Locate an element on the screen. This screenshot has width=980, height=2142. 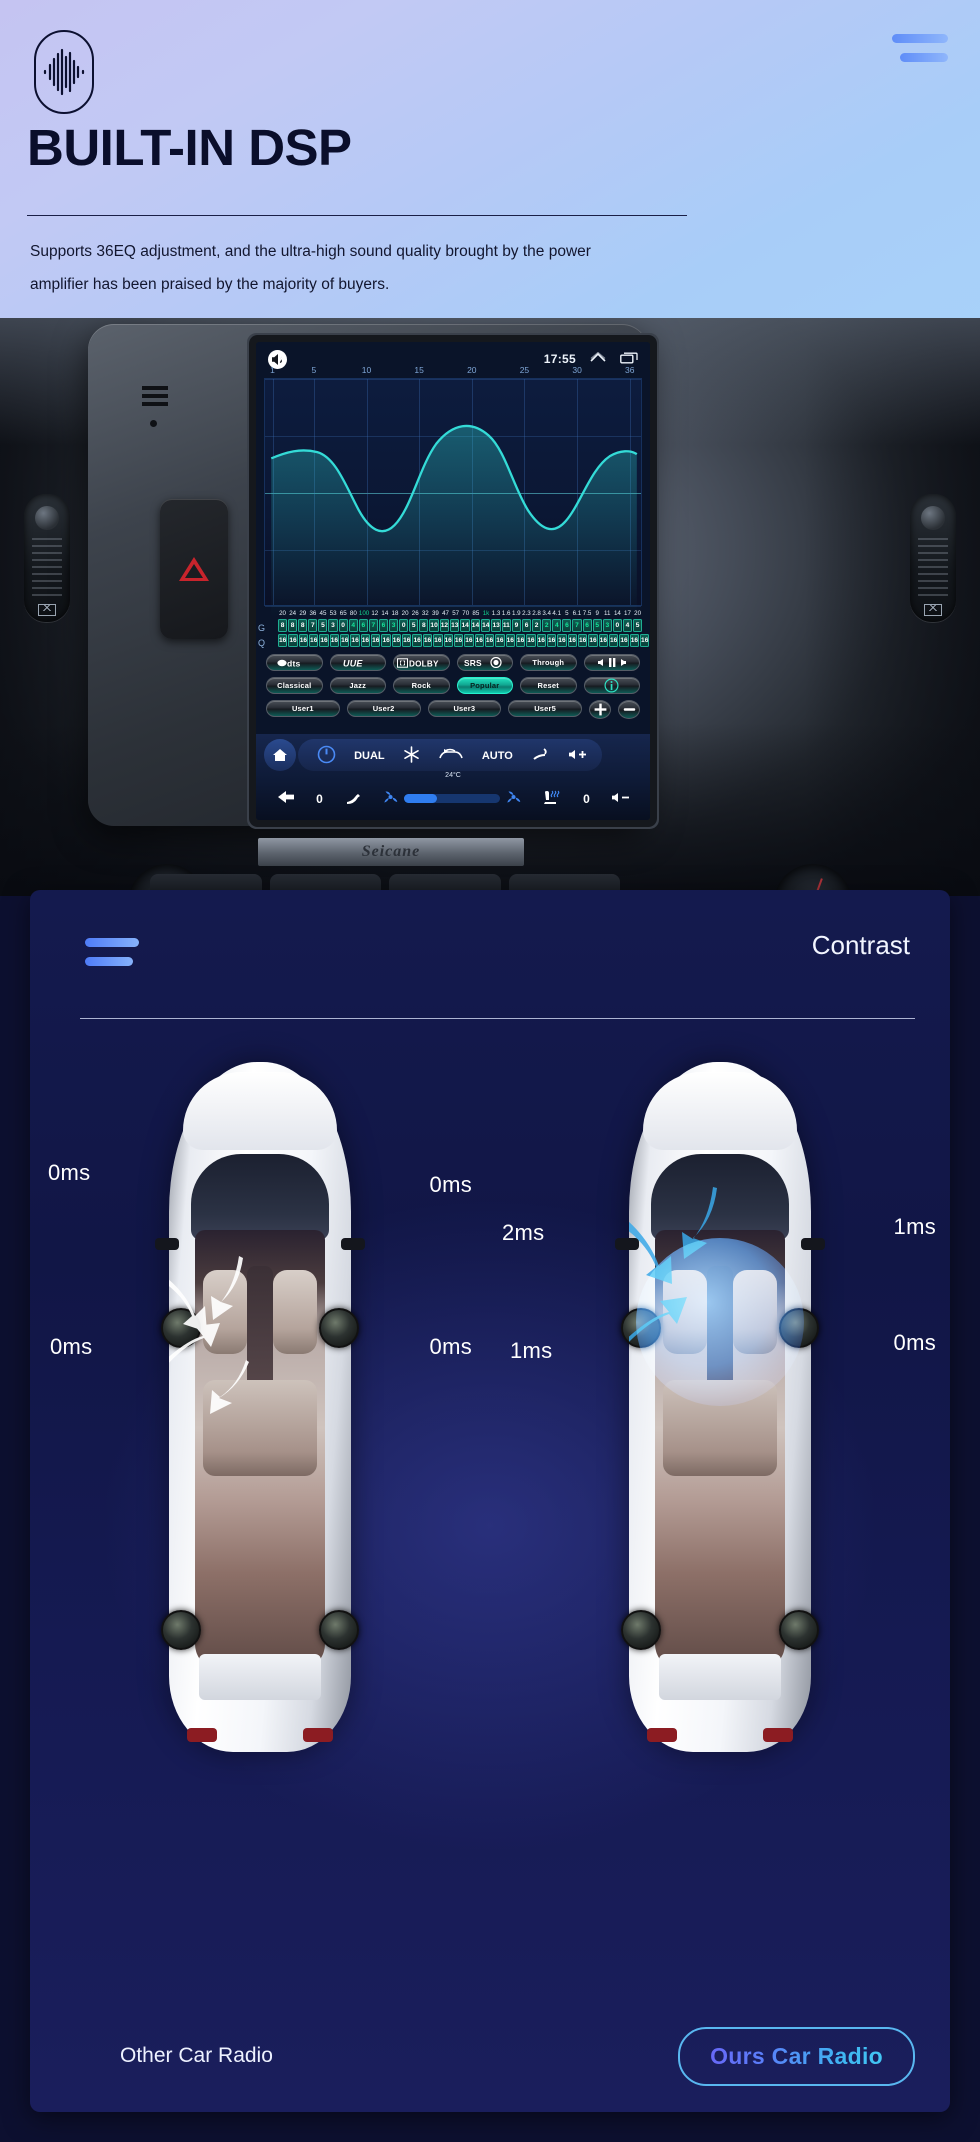
eq-gain-cell: 9 is located at coordinates (516, 625).